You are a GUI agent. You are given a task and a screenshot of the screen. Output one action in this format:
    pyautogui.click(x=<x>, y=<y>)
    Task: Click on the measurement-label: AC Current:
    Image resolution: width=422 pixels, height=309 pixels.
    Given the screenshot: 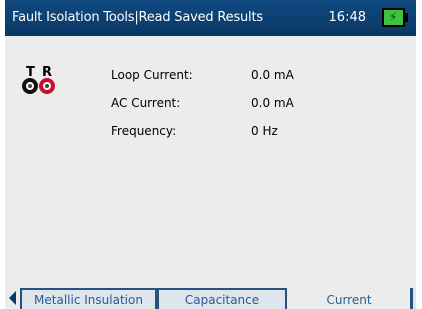 What is the action you would take?
    pyautogui.click(x=146, y=103)
    